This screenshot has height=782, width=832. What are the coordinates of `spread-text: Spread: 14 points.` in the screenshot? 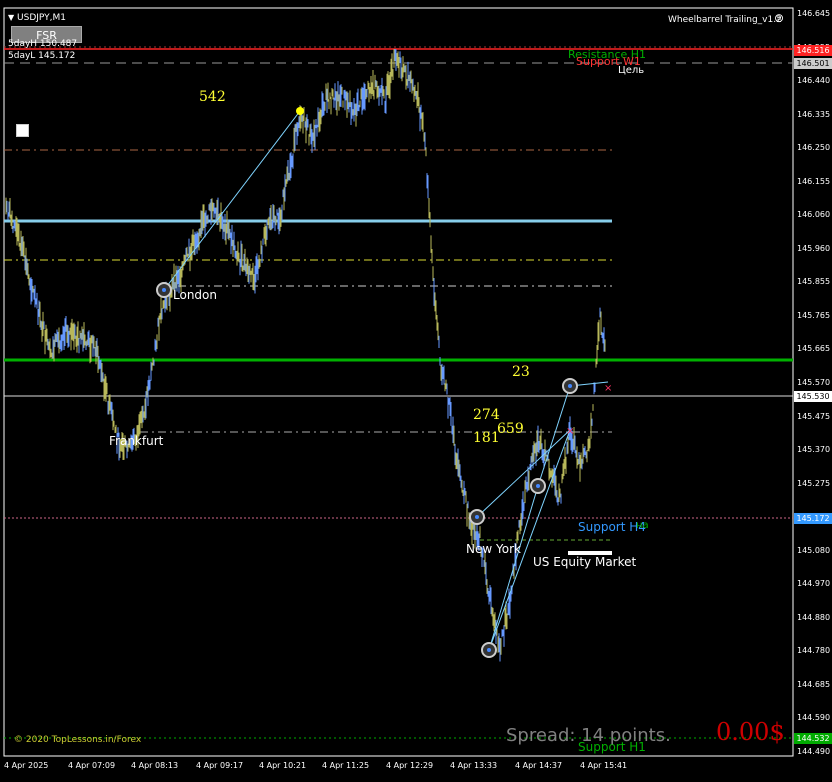 It's located at (588, 735).